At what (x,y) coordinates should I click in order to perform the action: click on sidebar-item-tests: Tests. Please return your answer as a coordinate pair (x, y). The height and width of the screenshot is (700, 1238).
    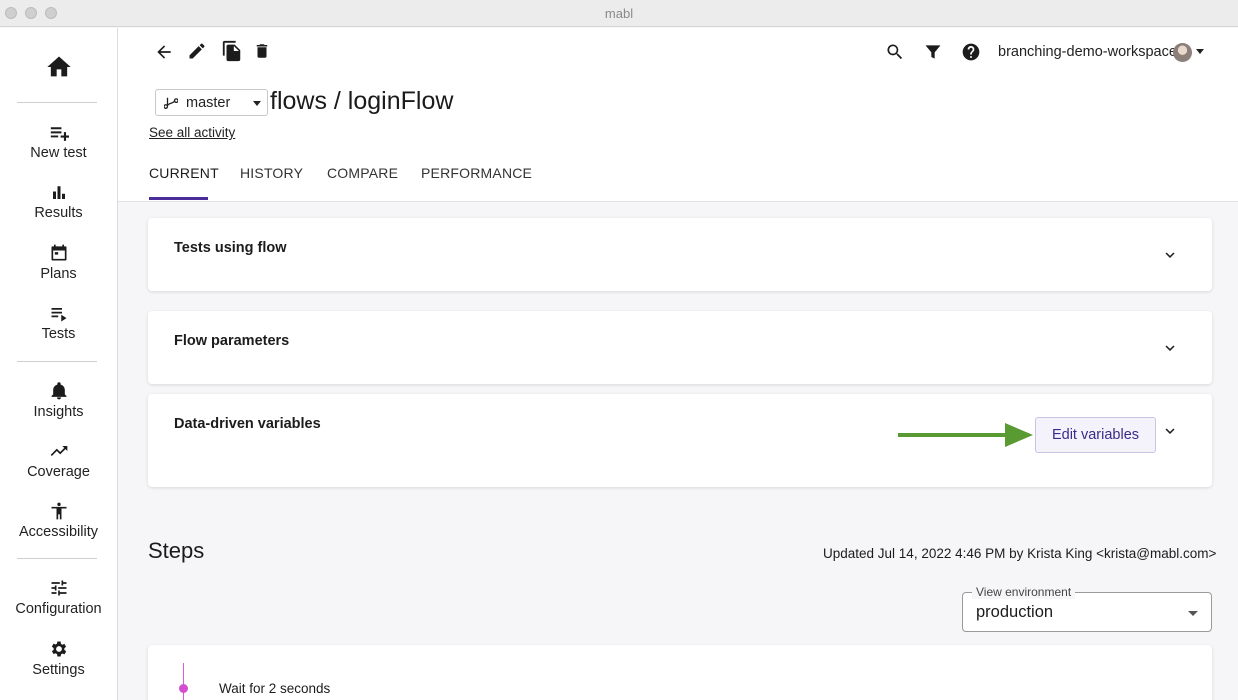
    Looking at the image, I should click on (58, 323).